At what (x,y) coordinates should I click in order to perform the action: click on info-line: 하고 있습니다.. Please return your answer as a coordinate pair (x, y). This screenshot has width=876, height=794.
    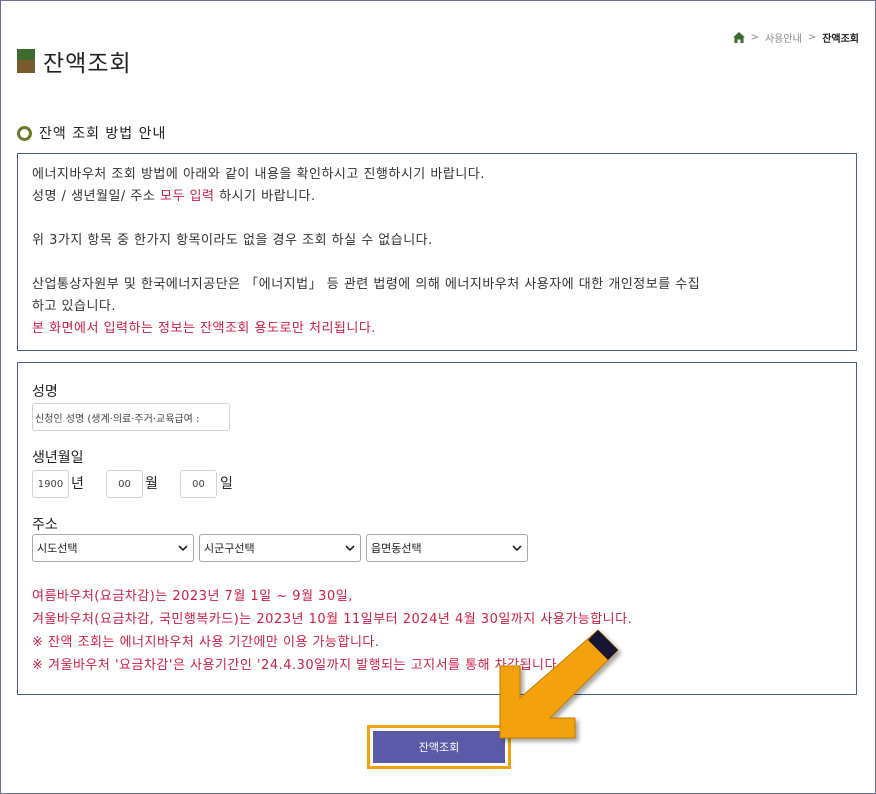
    Looking at the image, I should click on (74, 306).